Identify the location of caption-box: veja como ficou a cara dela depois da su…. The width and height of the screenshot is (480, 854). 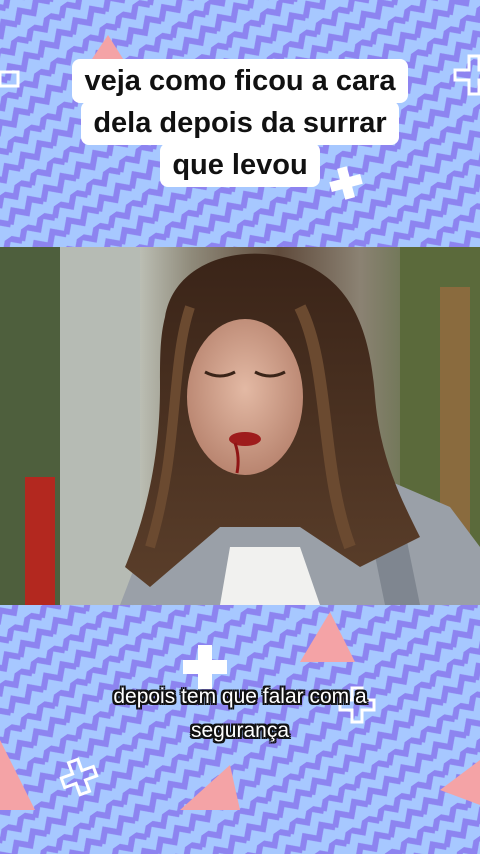
(240, 123).